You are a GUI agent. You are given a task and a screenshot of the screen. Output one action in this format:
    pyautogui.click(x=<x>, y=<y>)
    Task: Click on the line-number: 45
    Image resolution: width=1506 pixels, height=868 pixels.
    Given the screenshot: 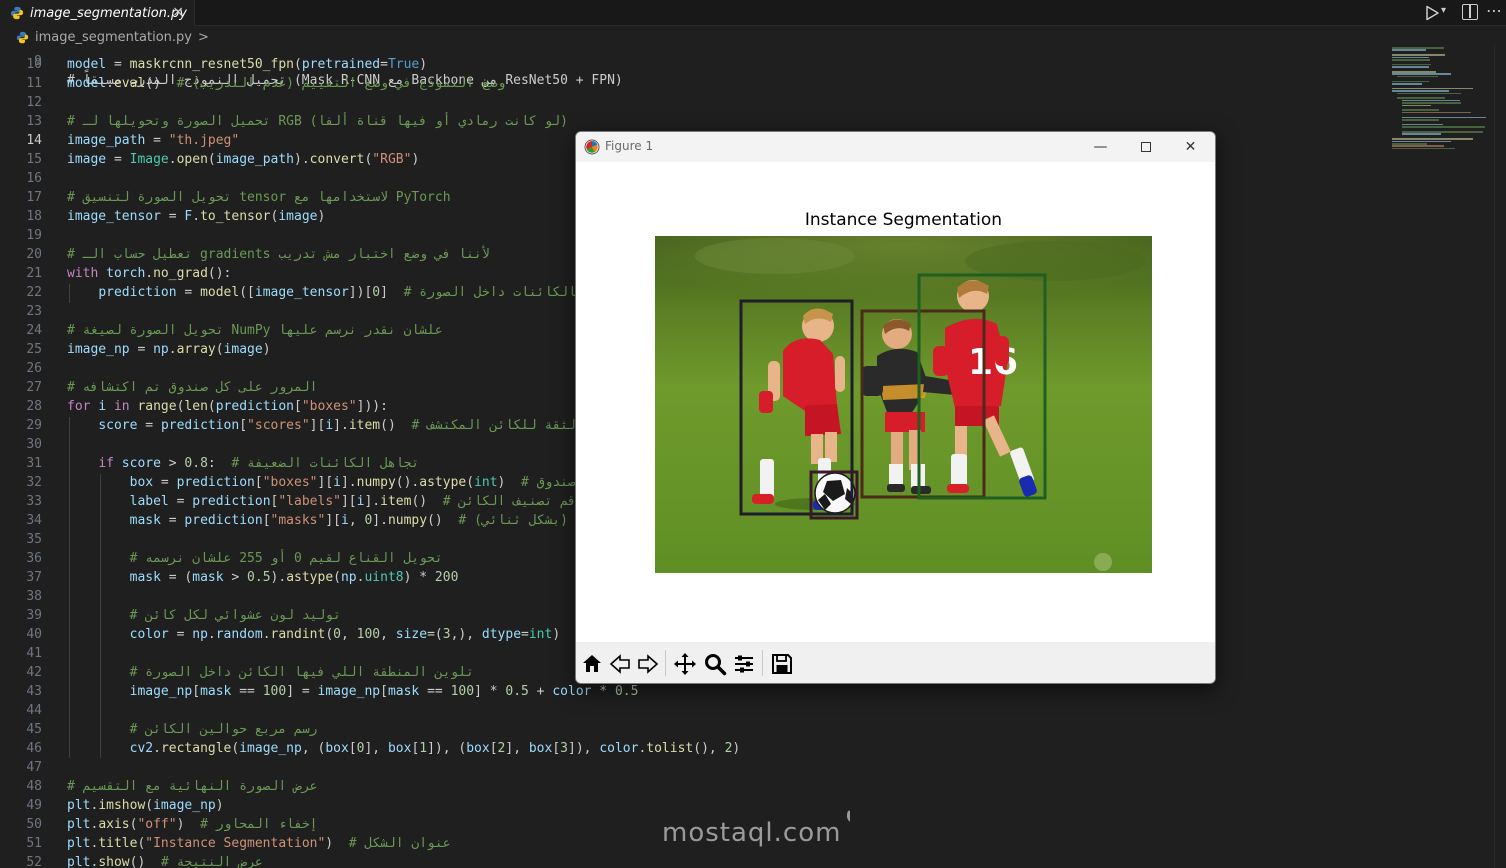 What is the action you would take?
    pyautogui.click(x=34, y=729)
    